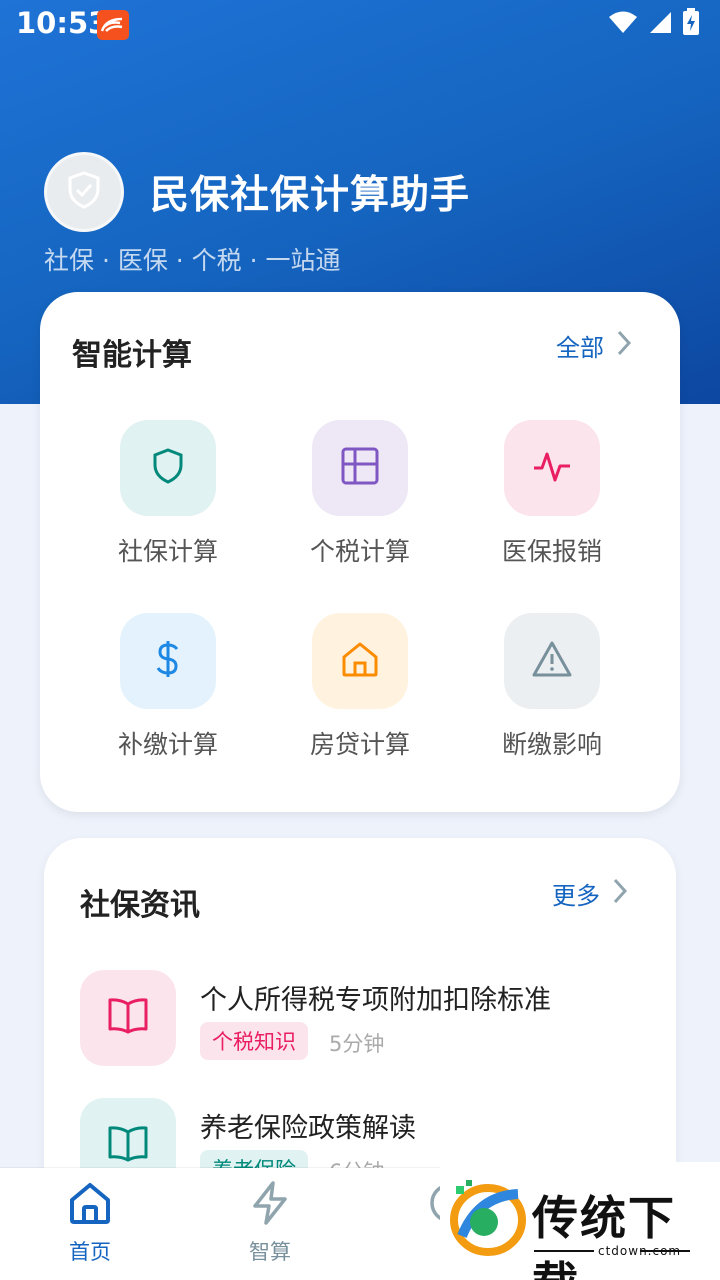  I want to click on news-tag: 个税知识, so click(254, 1041).